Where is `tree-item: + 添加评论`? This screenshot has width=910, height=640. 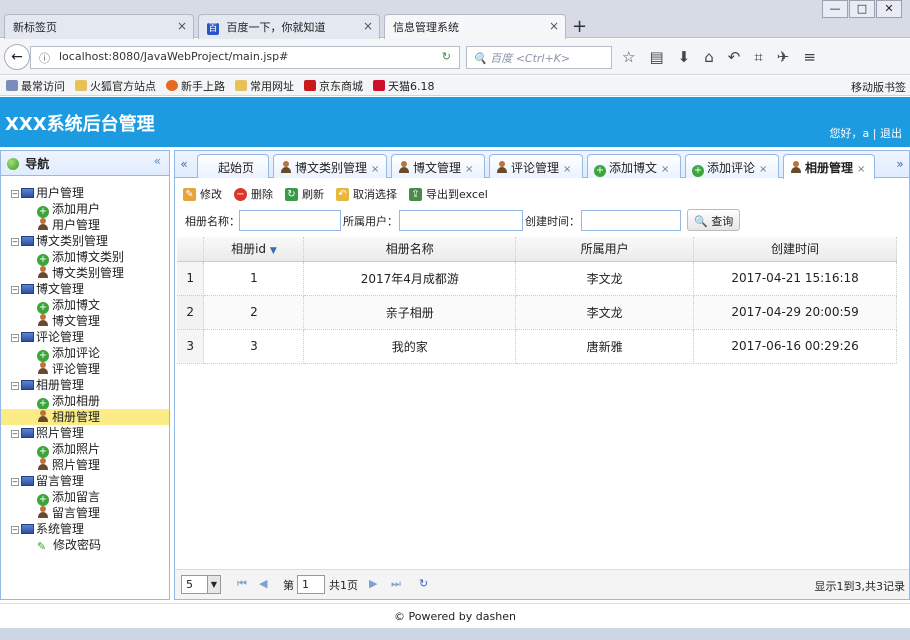 tree-item: + 添加评论 is located at coordinates (85, 353).